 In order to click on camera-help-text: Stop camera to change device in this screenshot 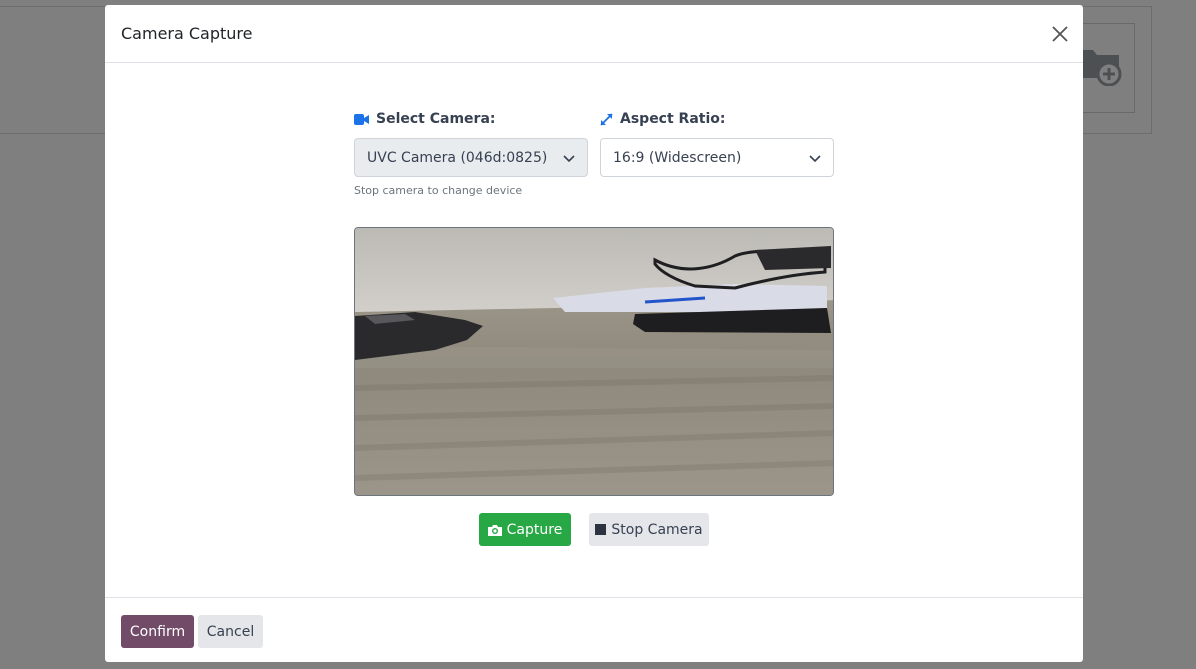, I will do `click(438, 190)`.